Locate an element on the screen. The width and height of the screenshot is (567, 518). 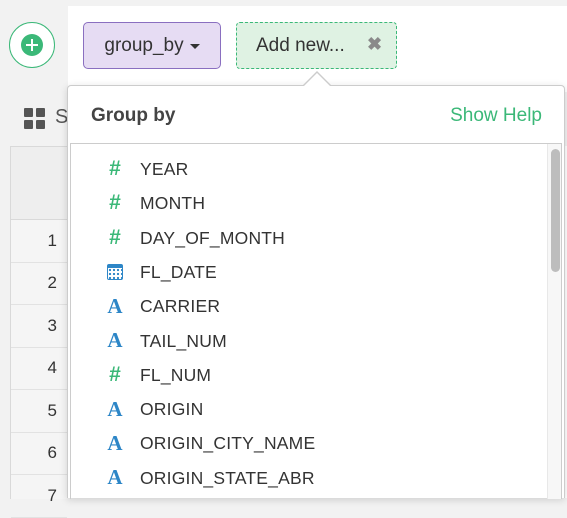
row-number: 5 is located at coordinates (39, 411).